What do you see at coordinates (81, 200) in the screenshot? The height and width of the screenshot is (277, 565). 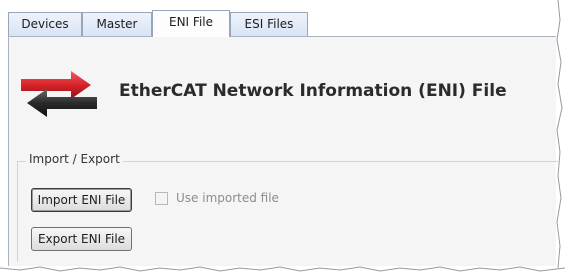 I see `import-eni-file-button: Import ENI File` at bounding box center [81, 200].